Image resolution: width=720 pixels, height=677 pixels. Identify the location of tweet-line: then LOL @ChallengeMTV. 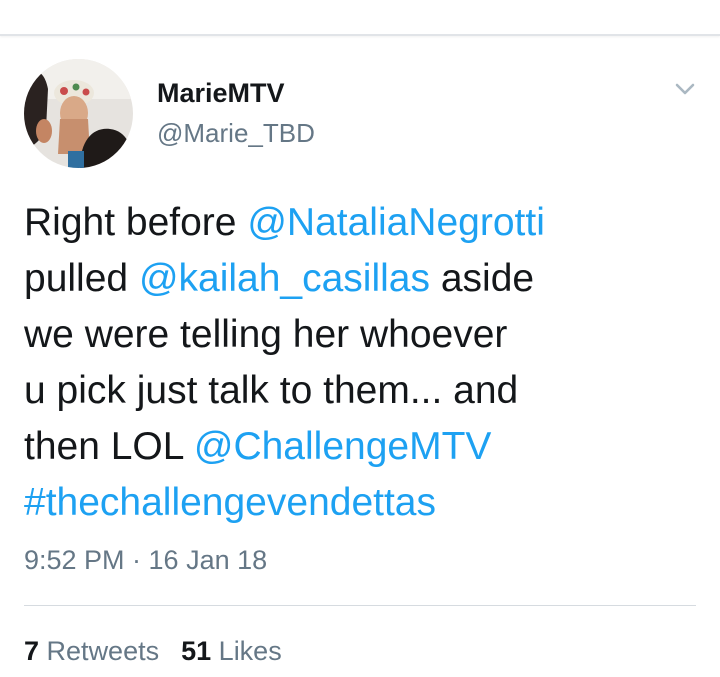
(364, 447).